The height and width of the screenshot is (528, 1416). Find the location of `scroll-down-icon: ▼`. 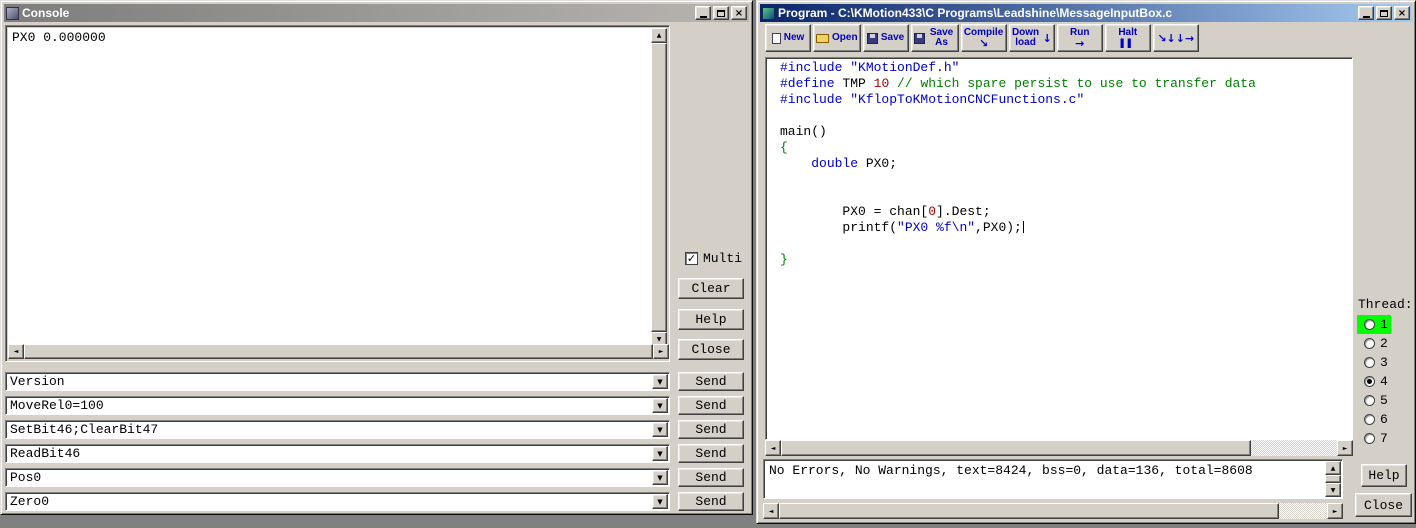

scroll-down-icon: ▼ is located at coordinates (1333, 490).